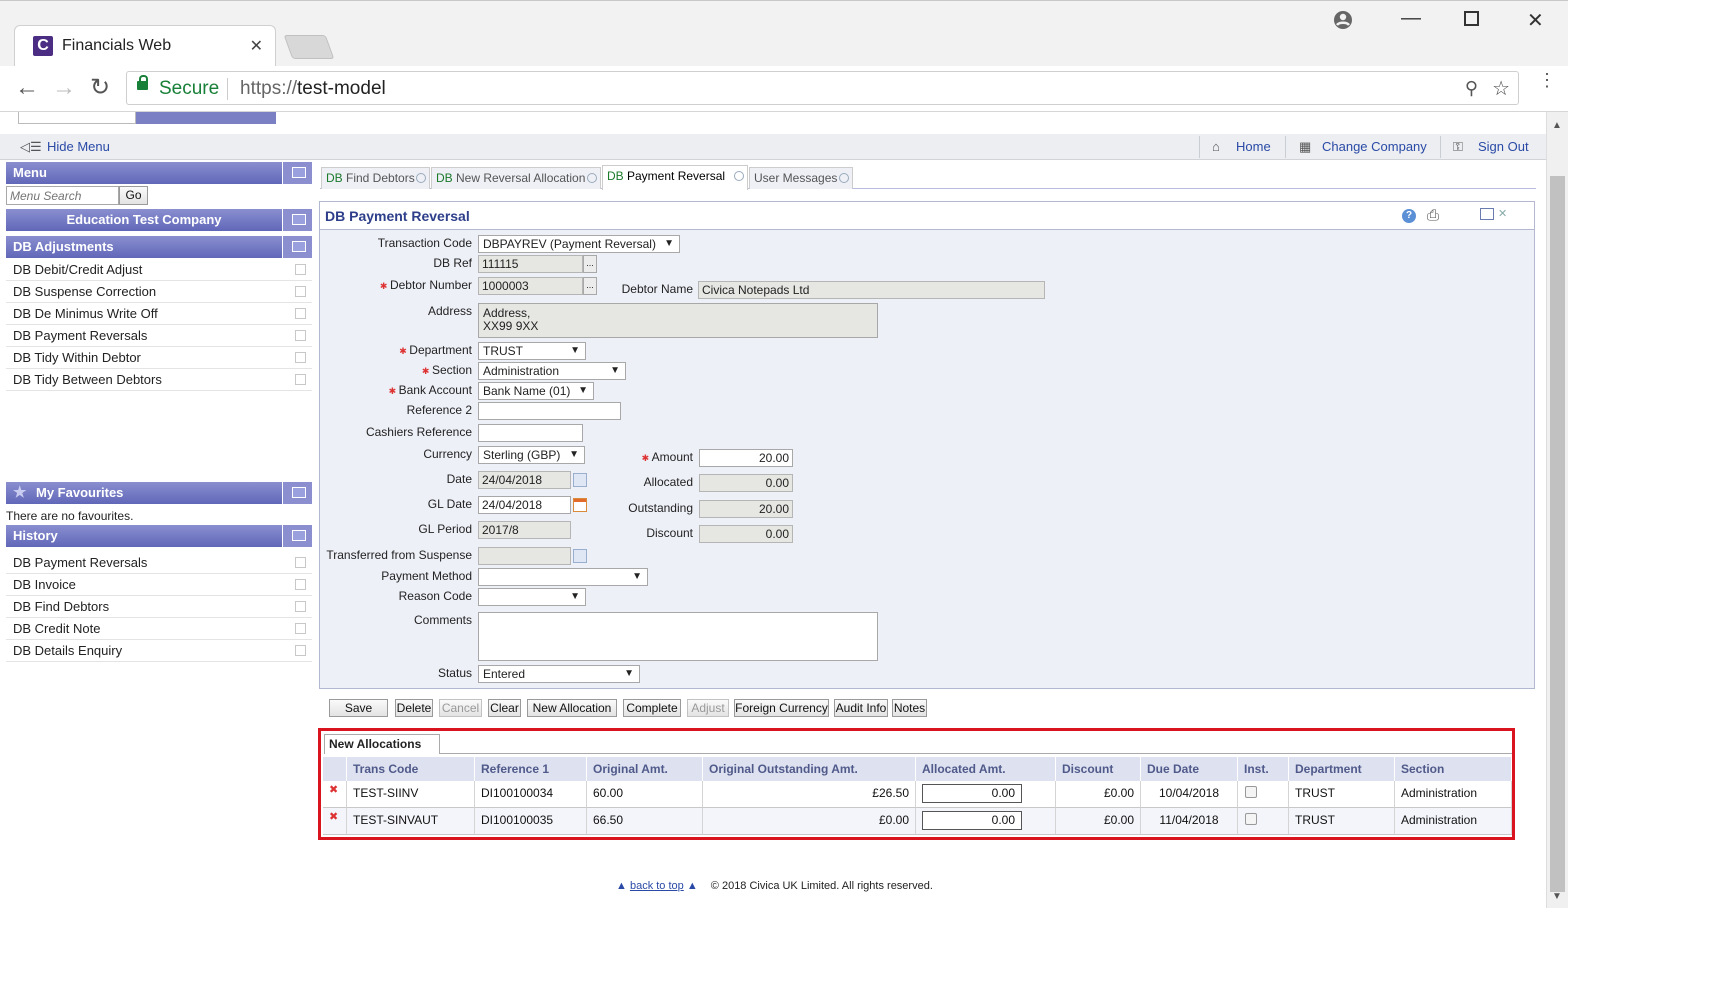 This screenshot has height=1003, width=1732. Describe the element at coordinates (62, 195) in the screenshot. I see `menu-search-input` at that location.